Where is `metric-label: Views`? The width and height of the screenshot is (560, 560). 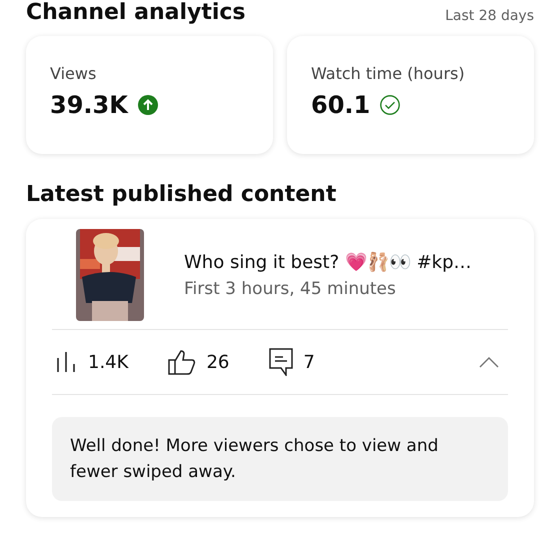 metric-label: Views is located at coordinates (74, 73).